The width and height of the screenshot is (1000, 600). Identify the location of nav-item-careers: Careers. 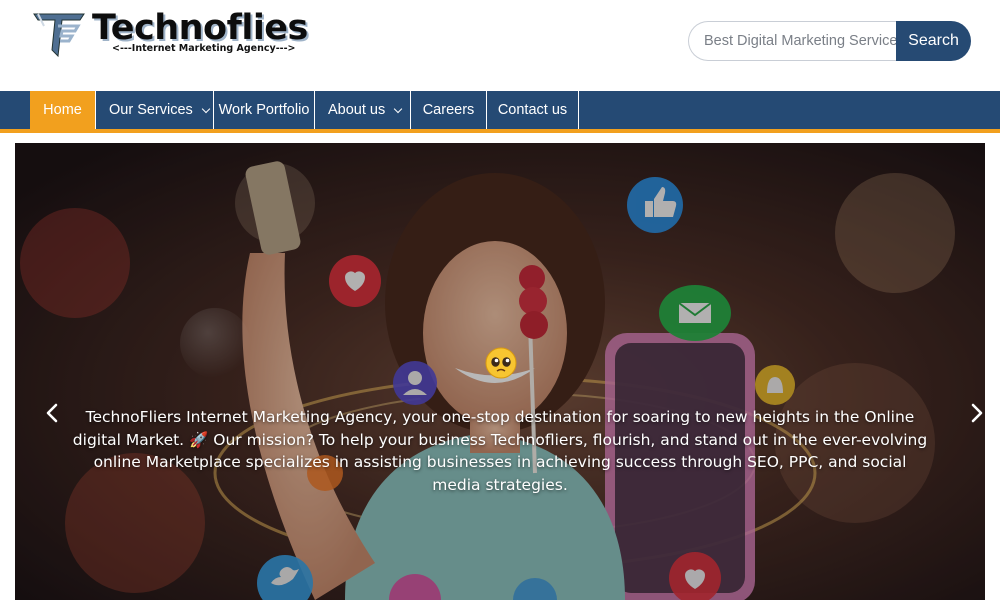
(449, 110).